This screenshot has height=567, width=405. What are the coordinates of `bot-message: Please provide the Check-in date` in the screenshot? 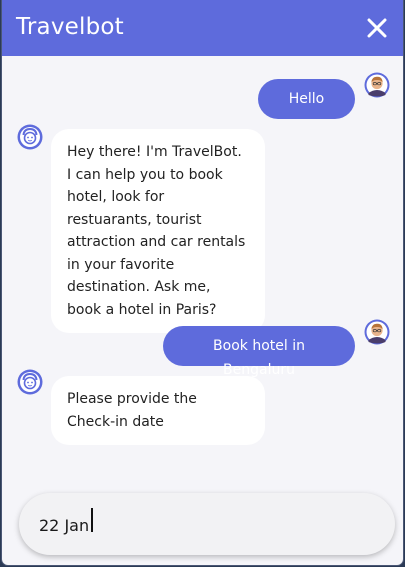 It's located at (158, 410).